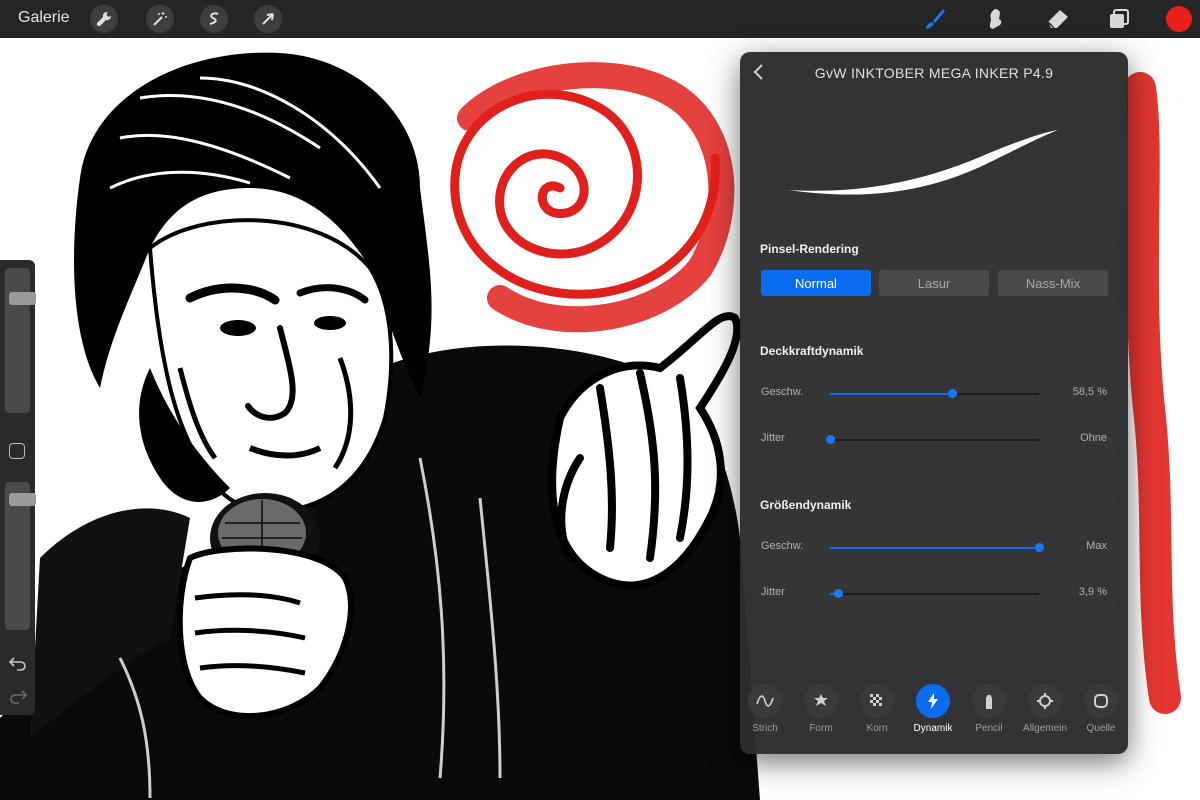  I want to click on tab-pencil: Pencil, so click(989, 709).